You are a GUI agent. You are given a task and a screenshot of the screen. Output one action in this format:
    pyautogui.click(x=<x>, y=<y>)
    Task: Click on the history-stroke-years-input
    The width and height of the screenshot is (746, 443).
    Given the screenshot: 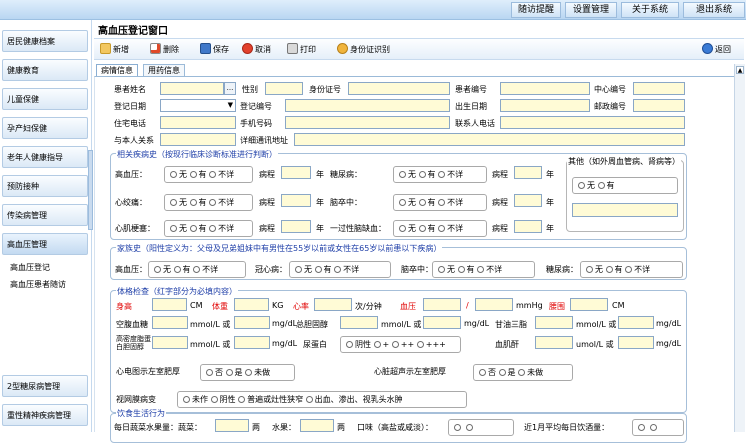 What is the action you would take?
    pyautogui.click(x=528, y=200)
    